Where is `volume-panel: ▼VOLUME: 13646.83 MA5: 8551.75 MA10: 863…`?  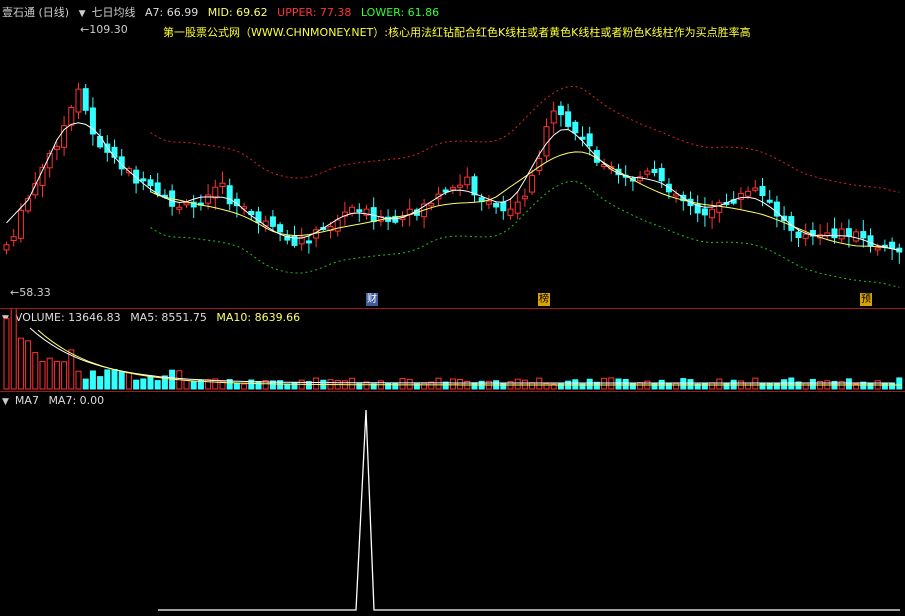
volume-panel: ▼VOLUME: 13646.83 MA5: 8551.75 MA10: 863… is located at coordinates (452, 350).